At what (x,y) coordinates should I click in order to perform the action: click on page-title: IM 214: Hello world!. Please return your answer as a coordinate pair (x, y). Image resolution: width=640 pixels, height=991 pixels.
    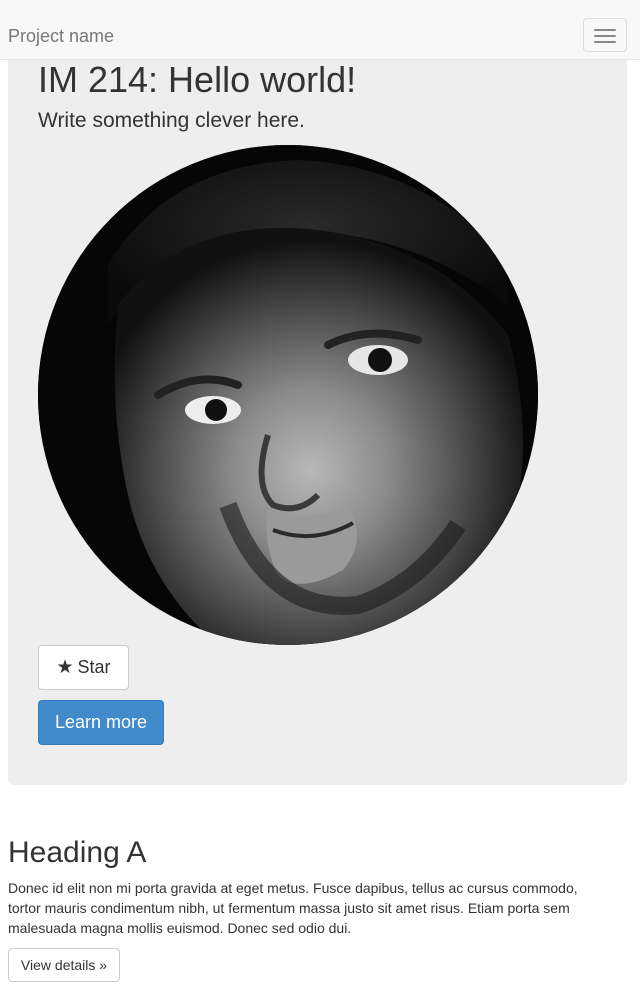
    Looking at the image, I should click on (197, 79).